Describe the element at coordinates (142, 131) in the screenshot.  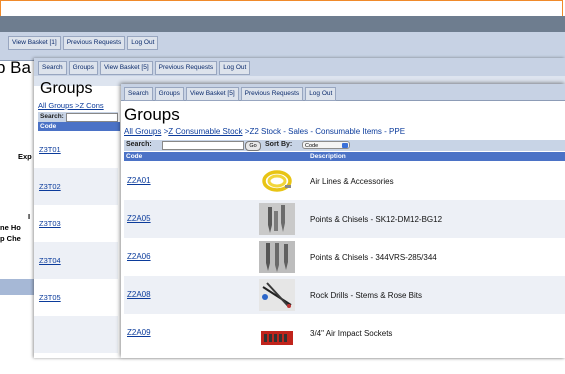
I see `breadcrumb-all-groups: All Groups` at that location.